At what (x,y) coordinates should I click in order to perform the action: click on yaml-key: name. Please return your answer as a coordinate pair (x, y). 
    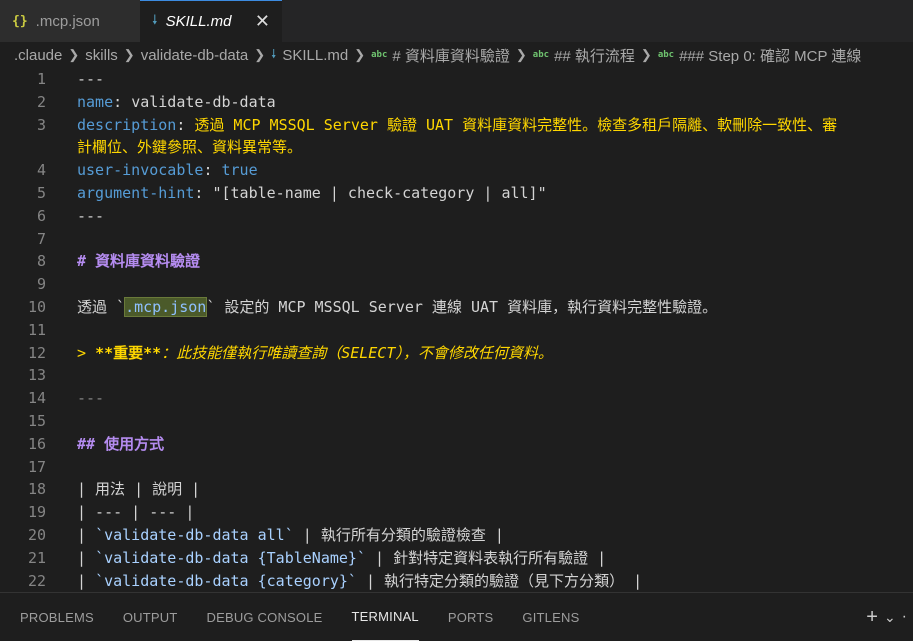
    Looking at the image, I should click on (95, 101).